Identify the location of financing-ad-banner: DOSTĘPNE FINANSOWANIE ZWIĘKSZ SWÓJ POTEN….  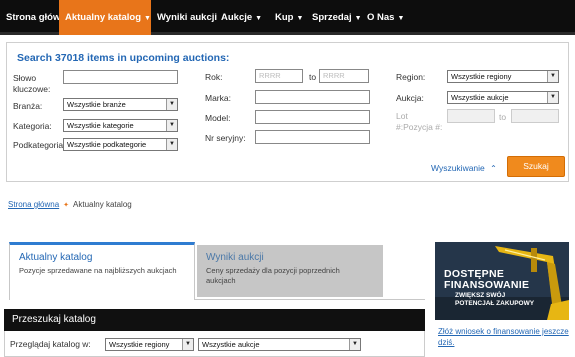
(502, 281).